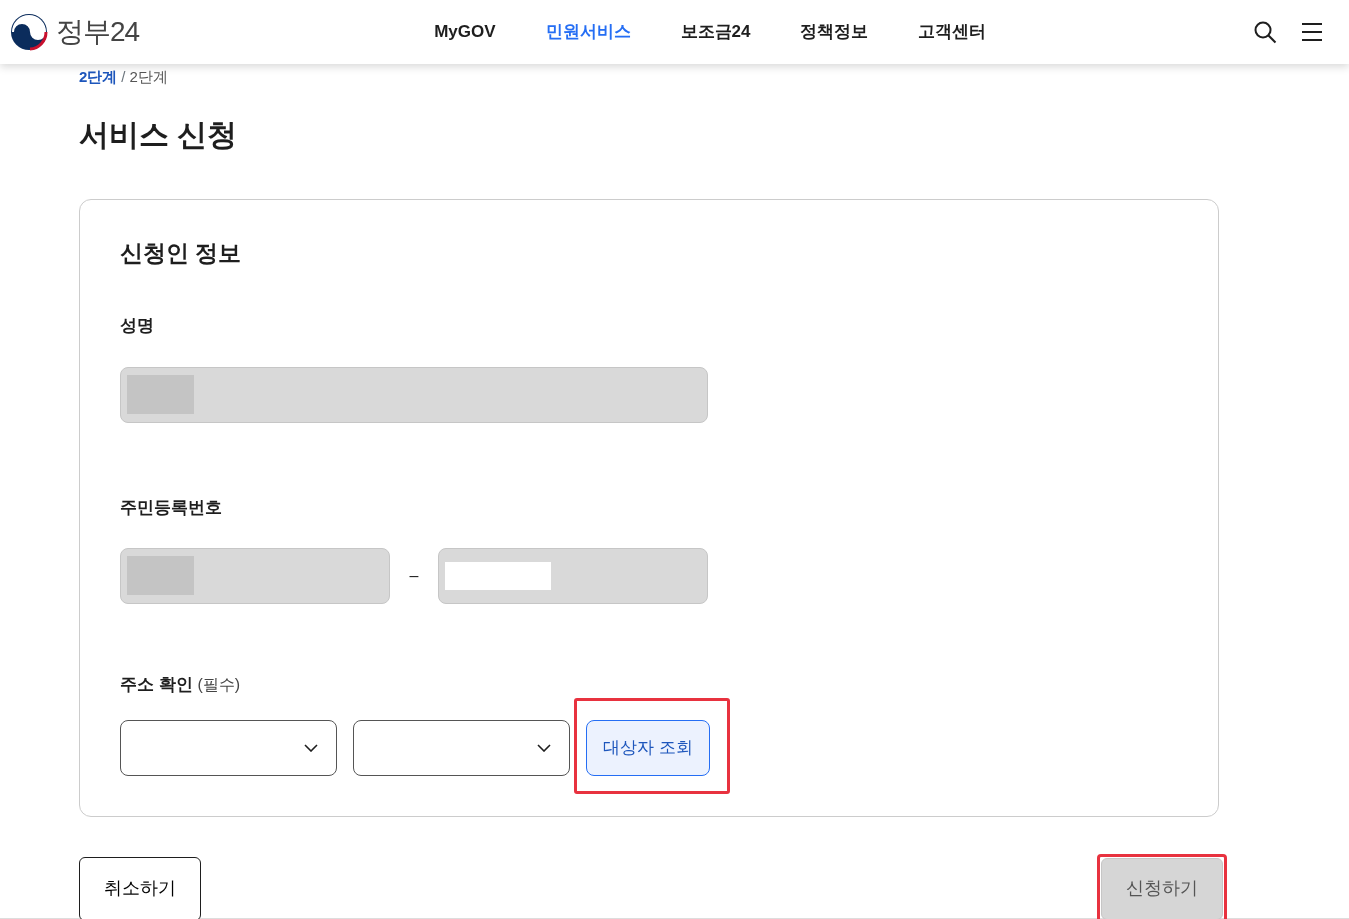  Describe the element at coordinates (137, 326) in the screenshot. I see `field-label: 성명` at that location.